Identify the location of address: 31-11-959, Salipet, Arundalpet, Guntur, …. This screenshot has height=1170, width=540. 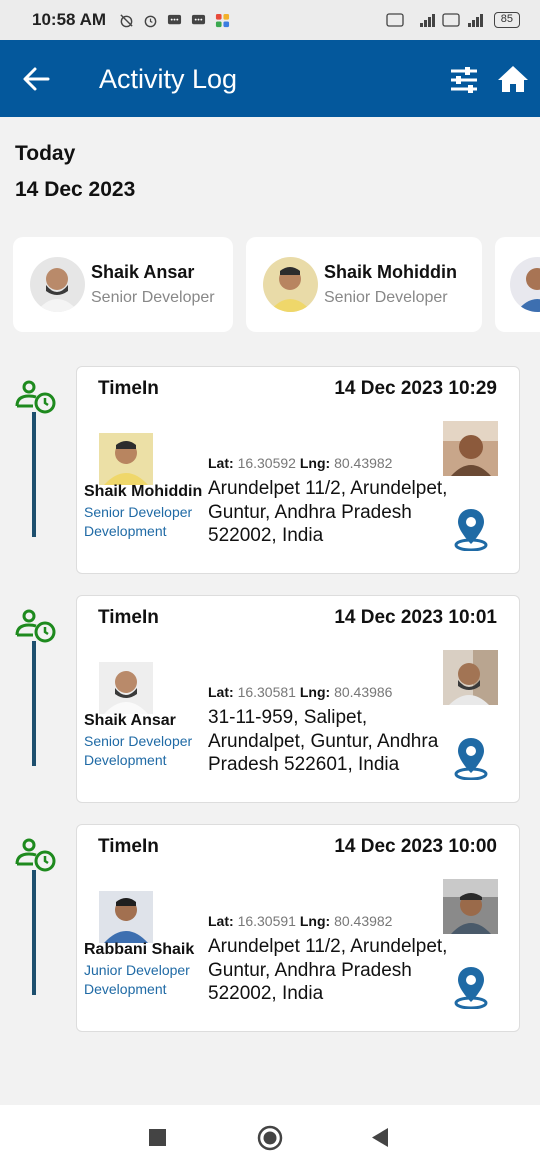
(323, 741).